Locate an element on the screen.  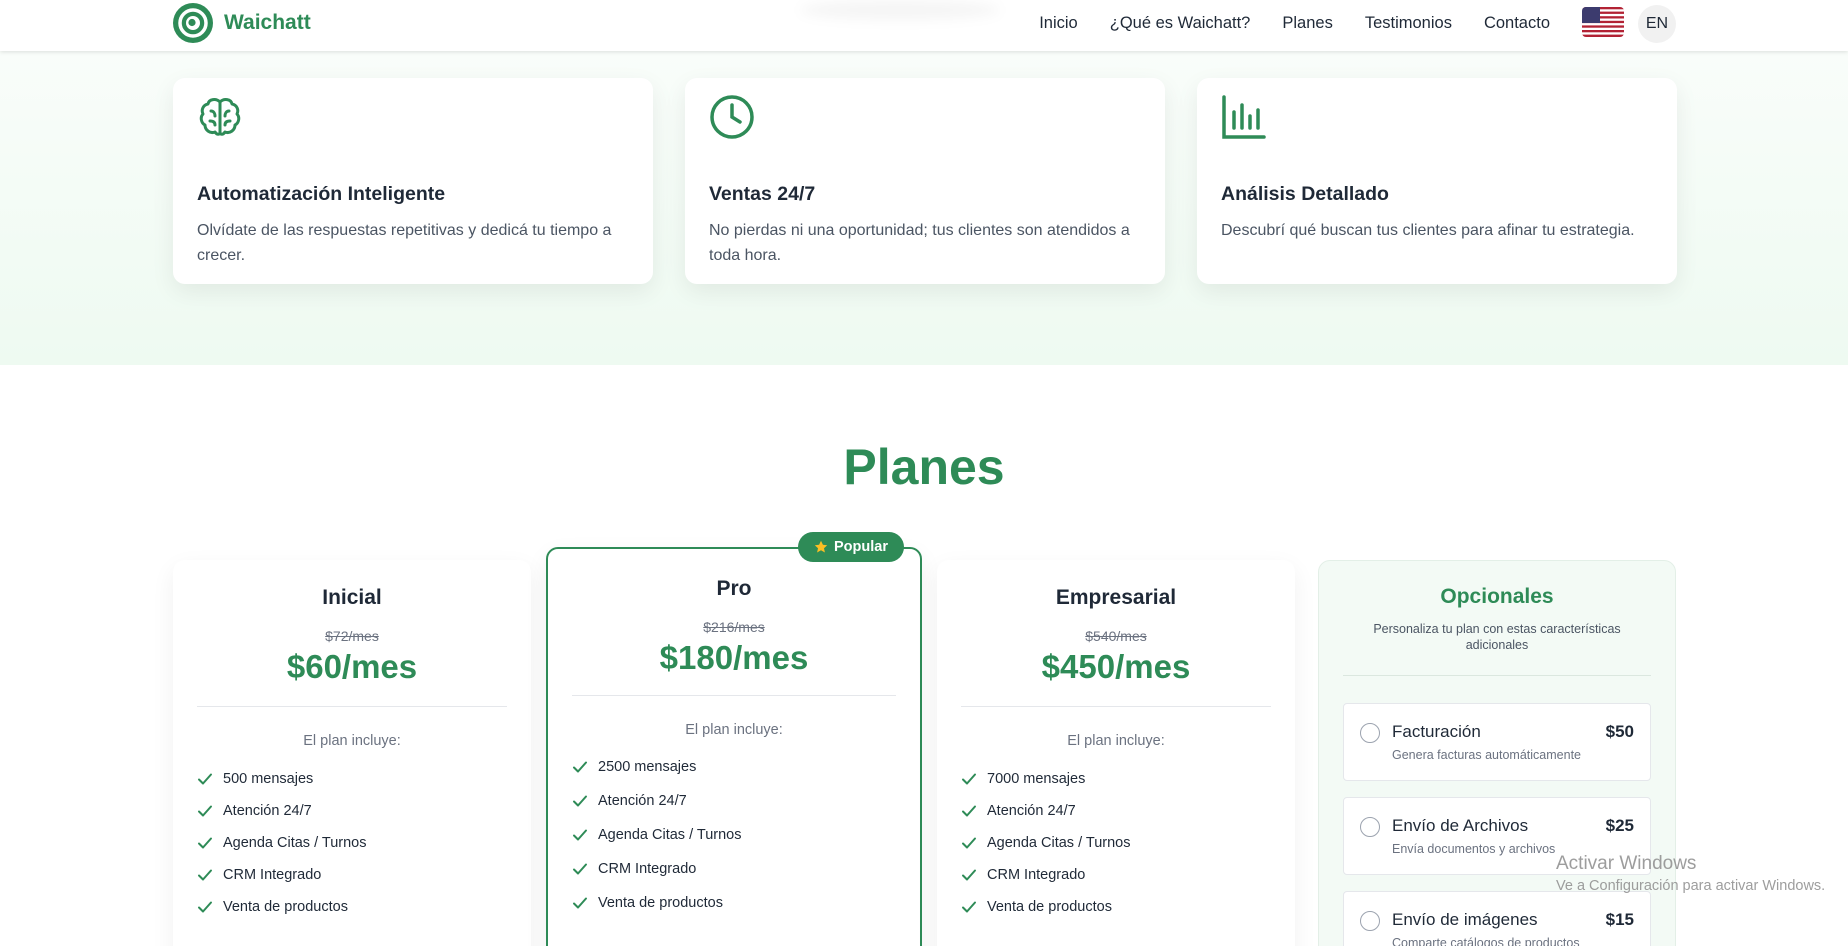
star-icon is located at coordinates (821, 546).